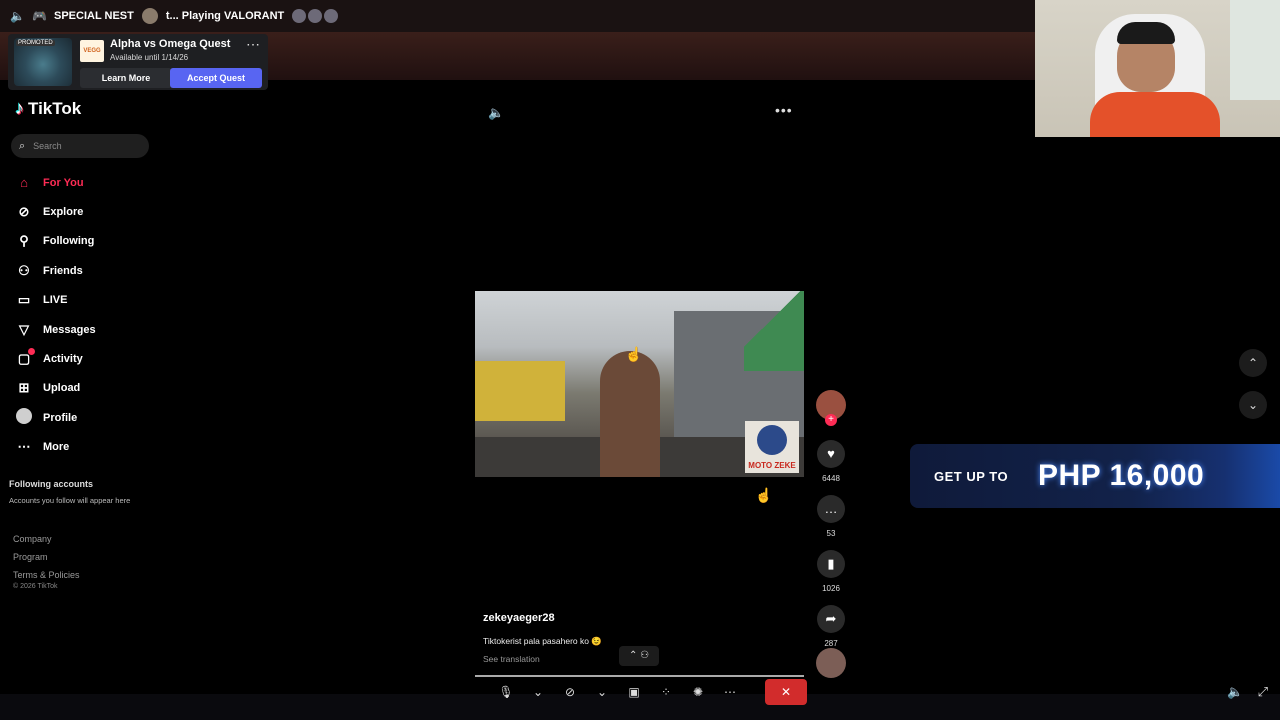 The image size is (1280, 720). Describe the element at coordinates (639, 676) in the screenshot. I see `video-progress-bar` at that location.